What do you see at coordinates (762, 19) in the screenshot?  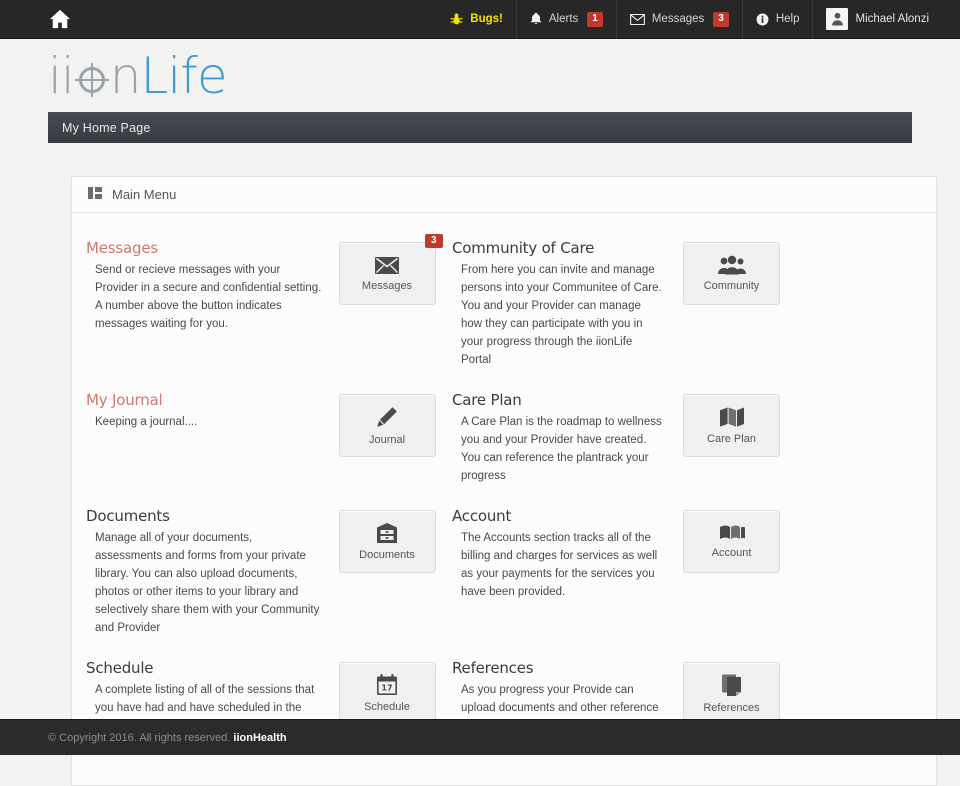 I see `info-icon` at bounding box center [762, 19].